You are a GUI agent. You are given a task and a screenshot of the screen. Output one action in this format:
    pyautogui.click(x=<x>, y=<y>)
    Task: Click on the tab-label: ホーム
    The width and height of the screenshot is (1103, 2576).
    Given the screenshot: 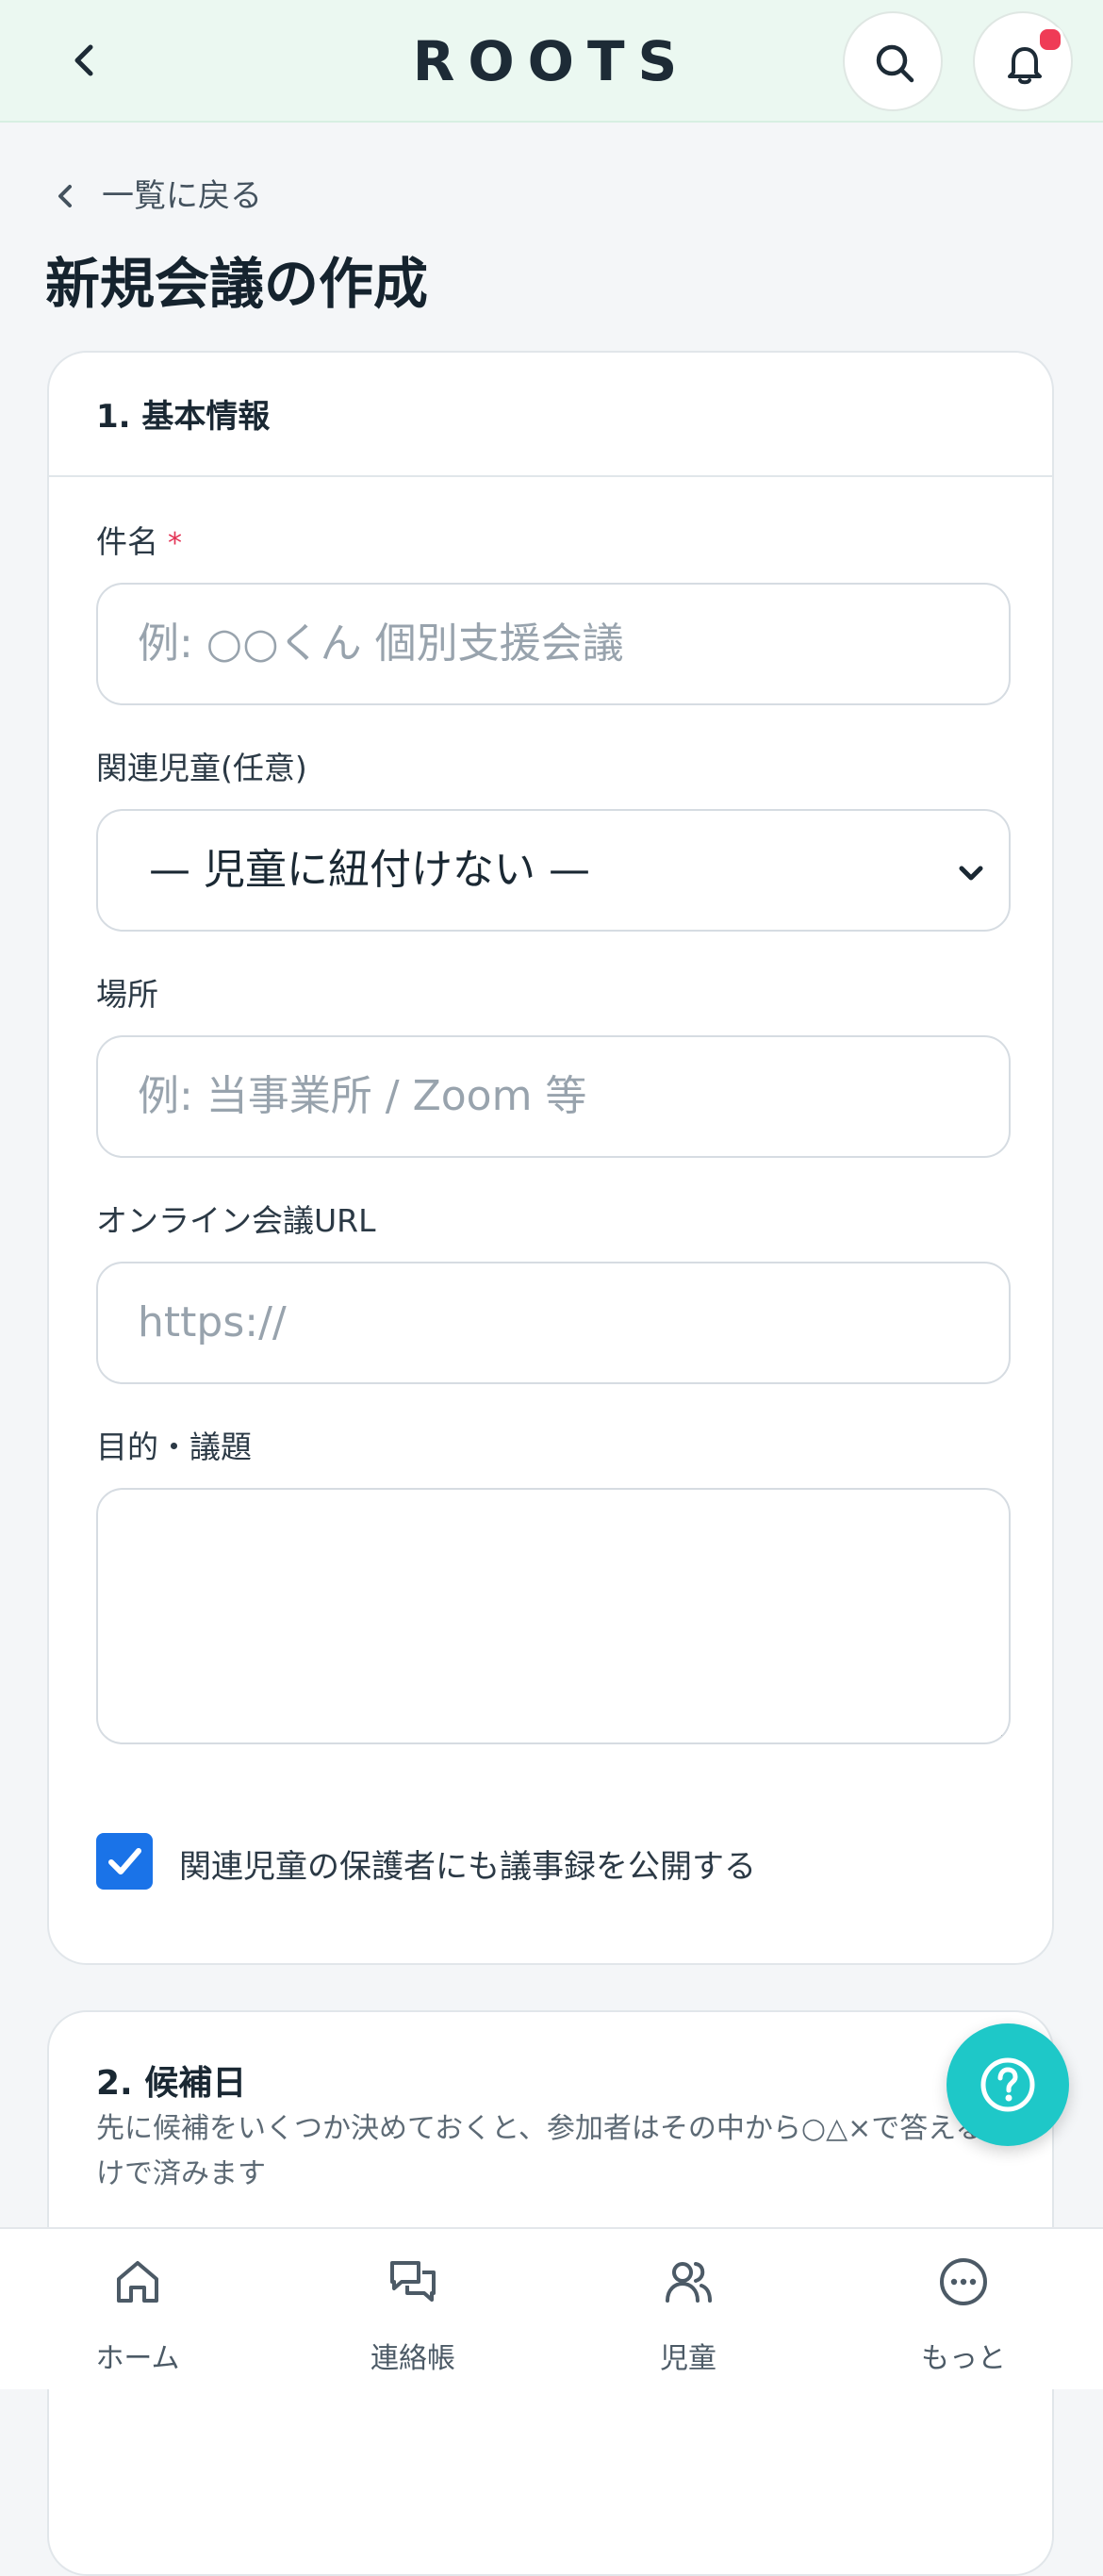 What is the action you would take?
    pyautogui.click(x=137, y=2358)
    